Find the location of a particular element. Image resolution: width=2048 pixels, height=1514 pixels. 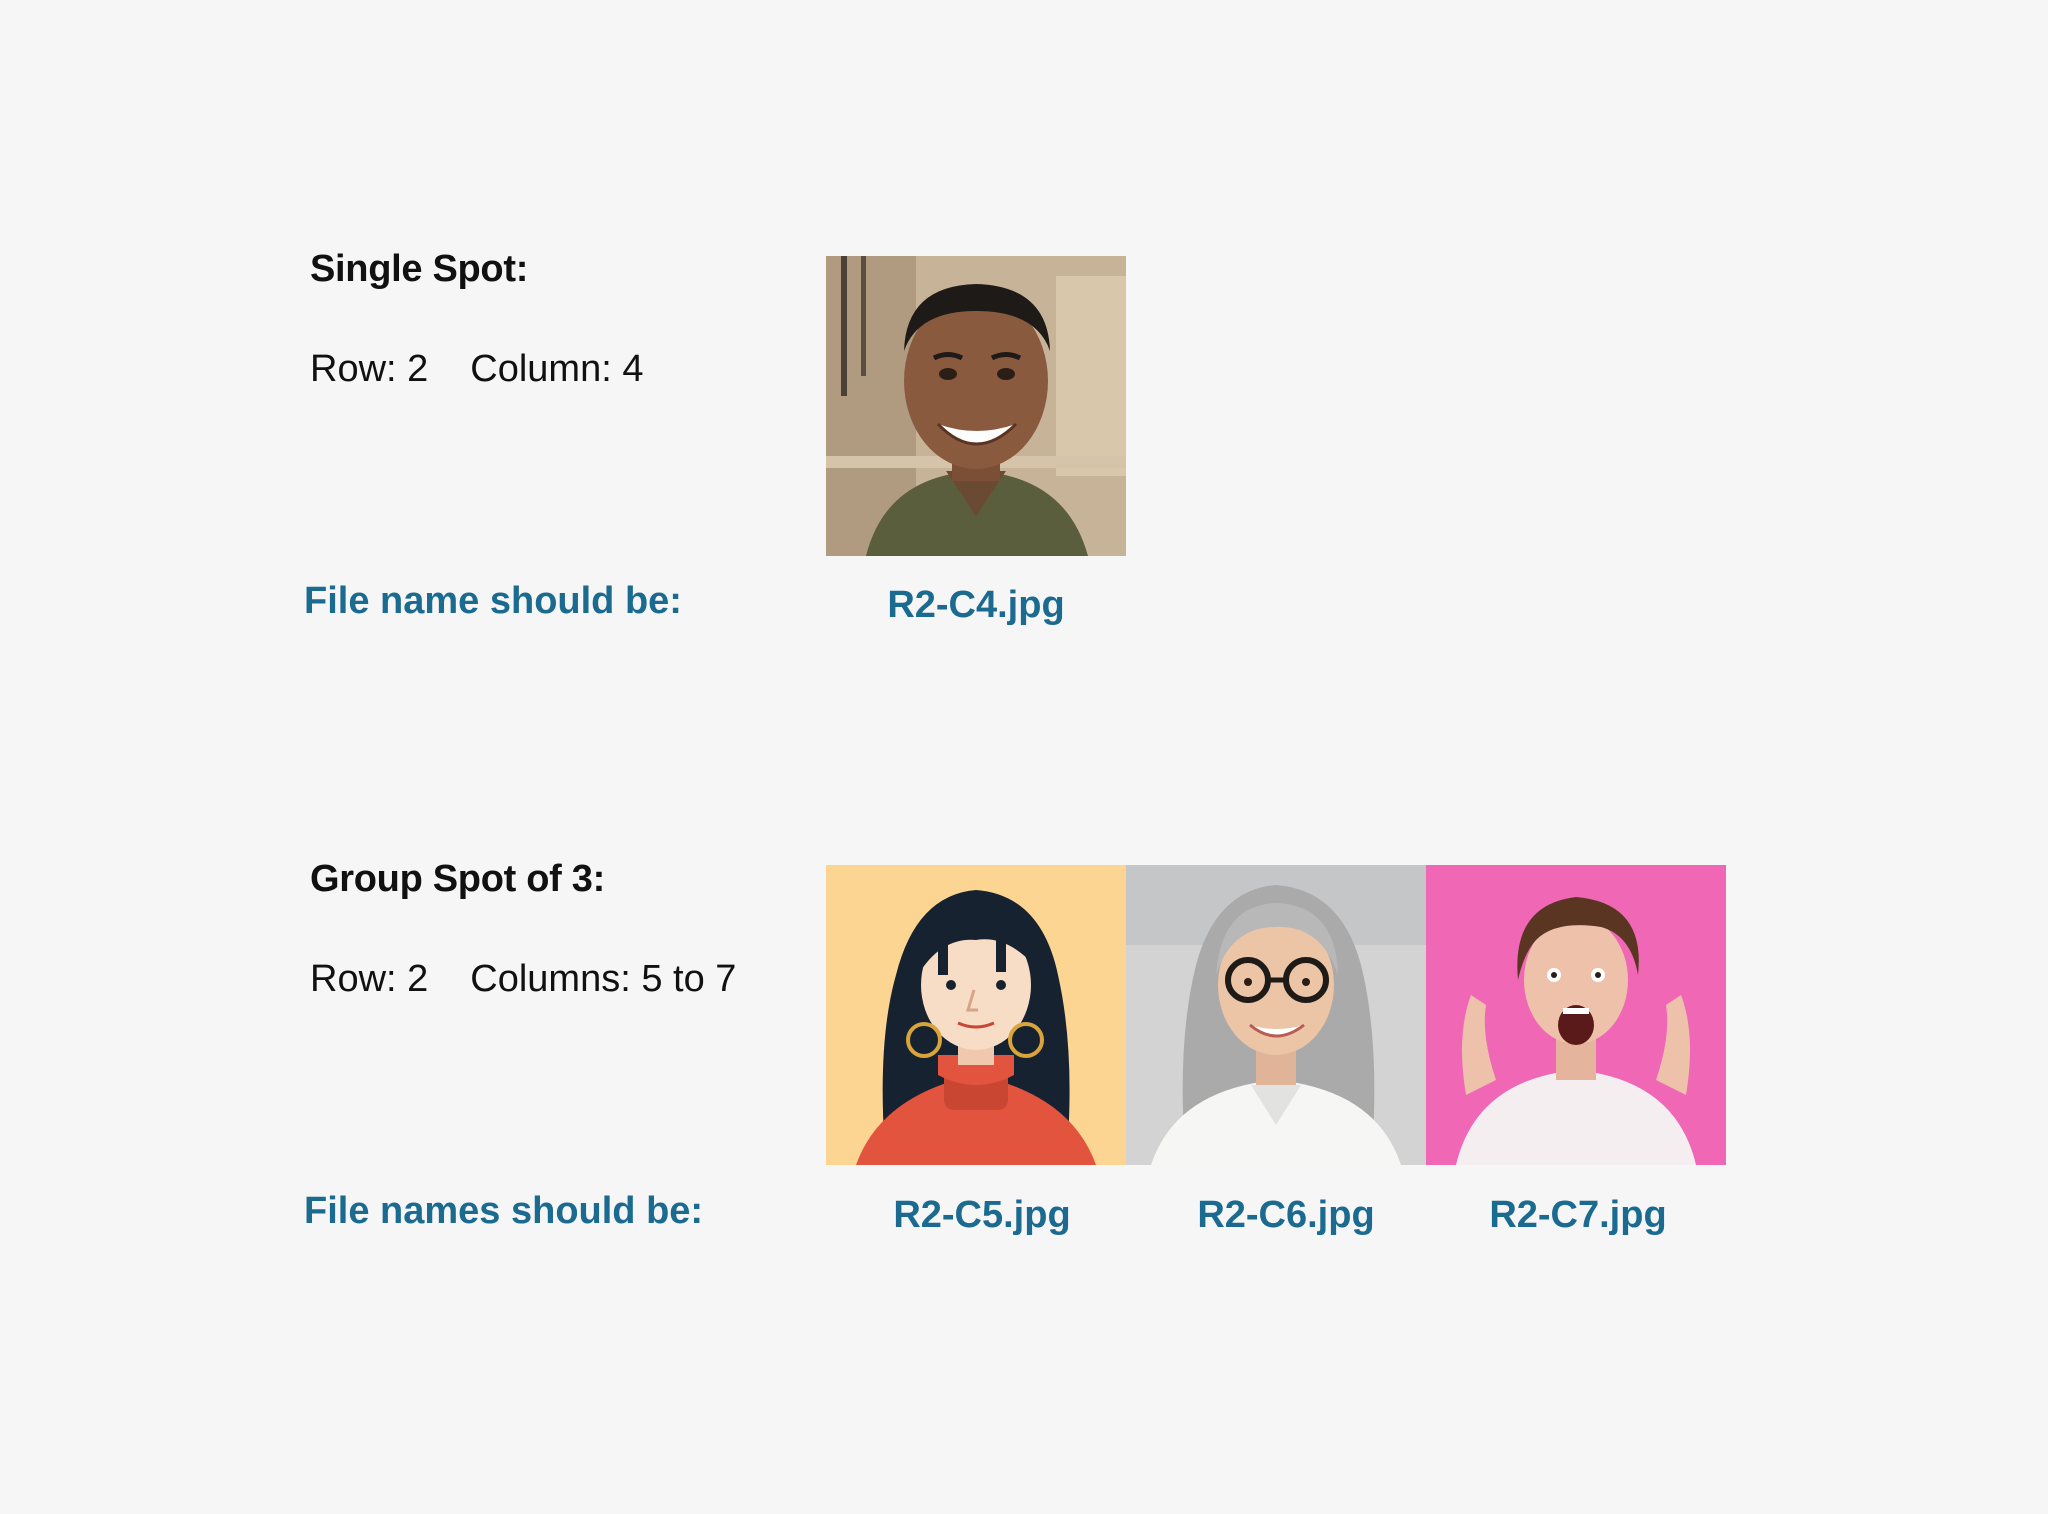

group-spot-location: Row: 2 Columns: 5 to 7 is located at coordinates (523, 979).